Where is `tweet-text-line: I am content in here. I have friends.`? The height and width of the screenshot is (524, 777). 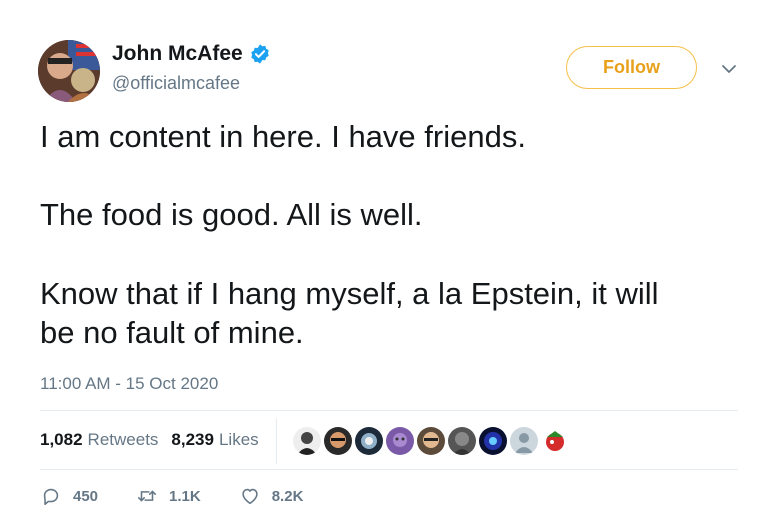 tweet-text-line: I am content in here. I have friends. is located at coordinates (283, 136).